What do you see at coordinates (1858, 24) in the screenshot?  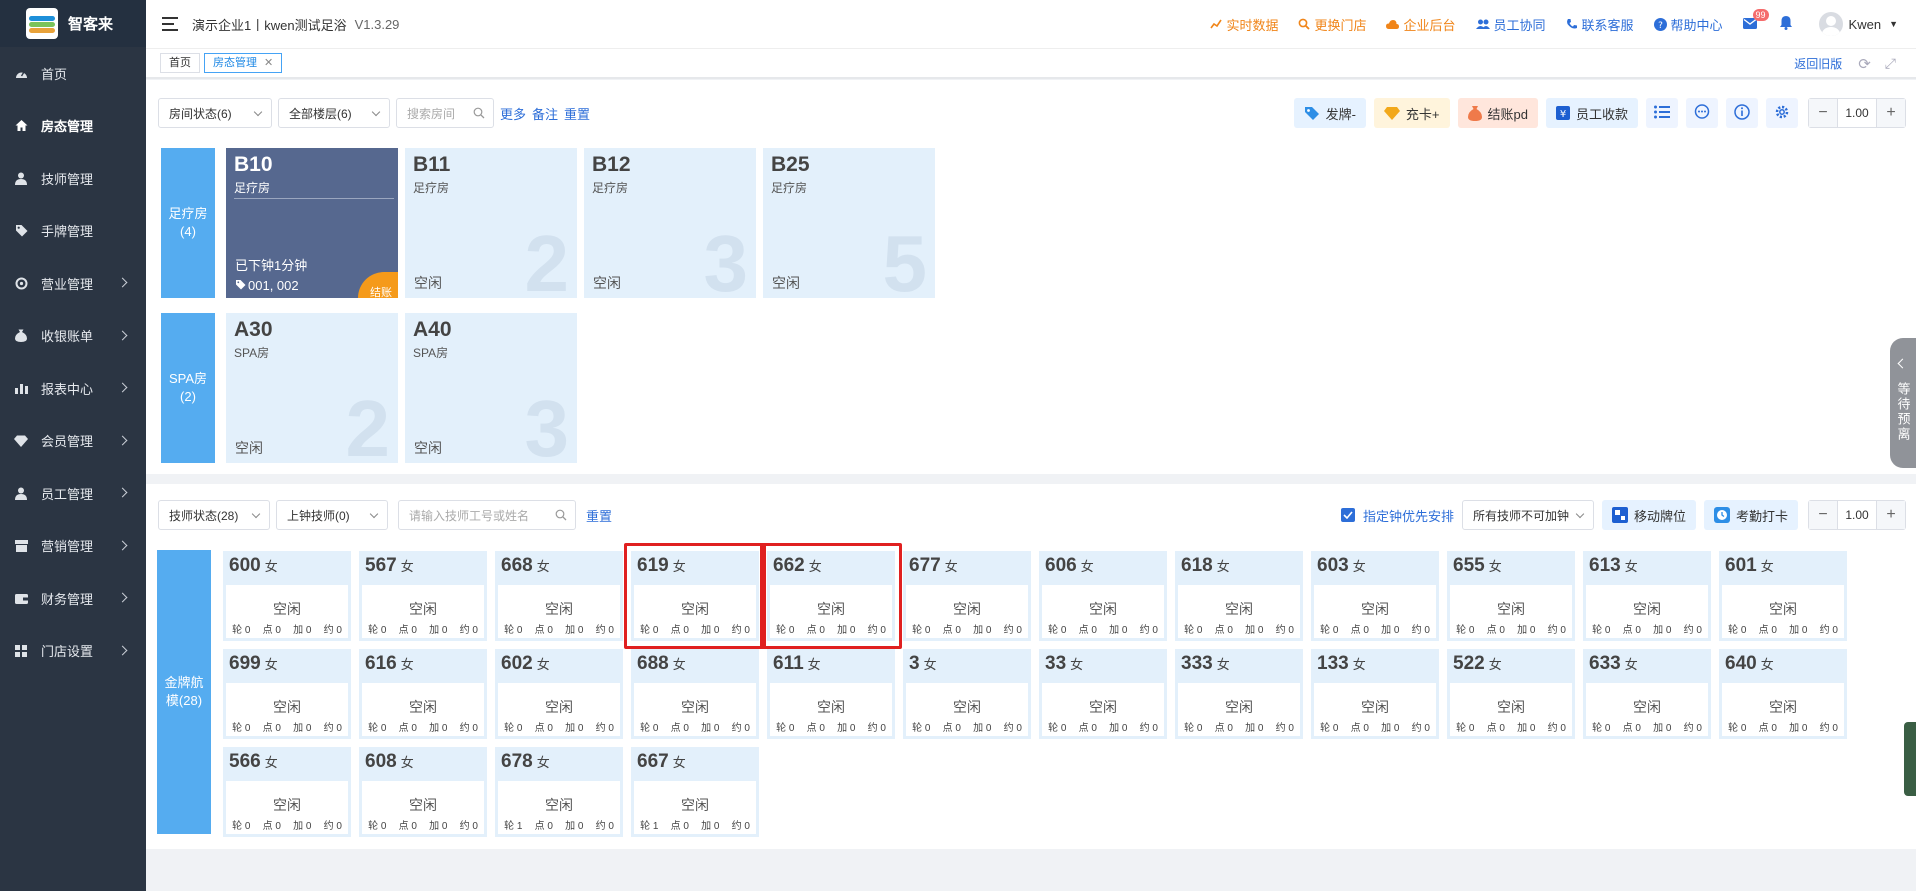 I see `user-menu: Kwen ▼` at bounding box center [1858, 24].